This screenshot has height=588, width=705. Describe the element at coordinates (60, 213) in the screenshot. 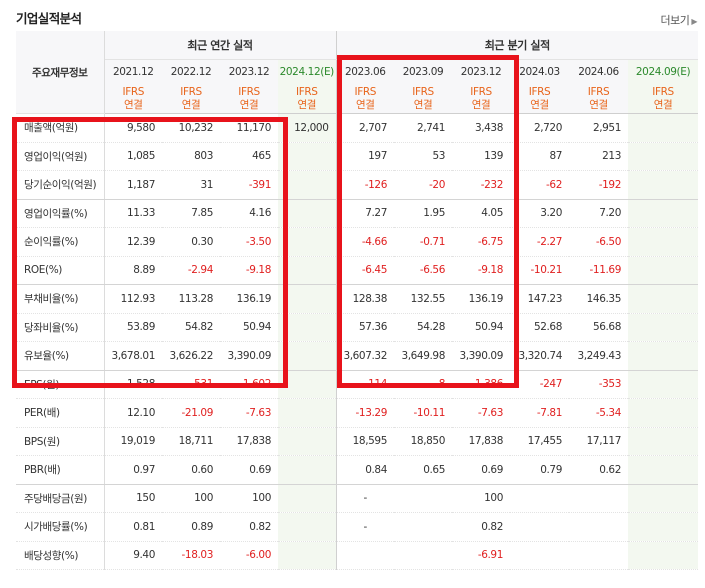

I see `row-label: 영업이익률(%)` at that location.